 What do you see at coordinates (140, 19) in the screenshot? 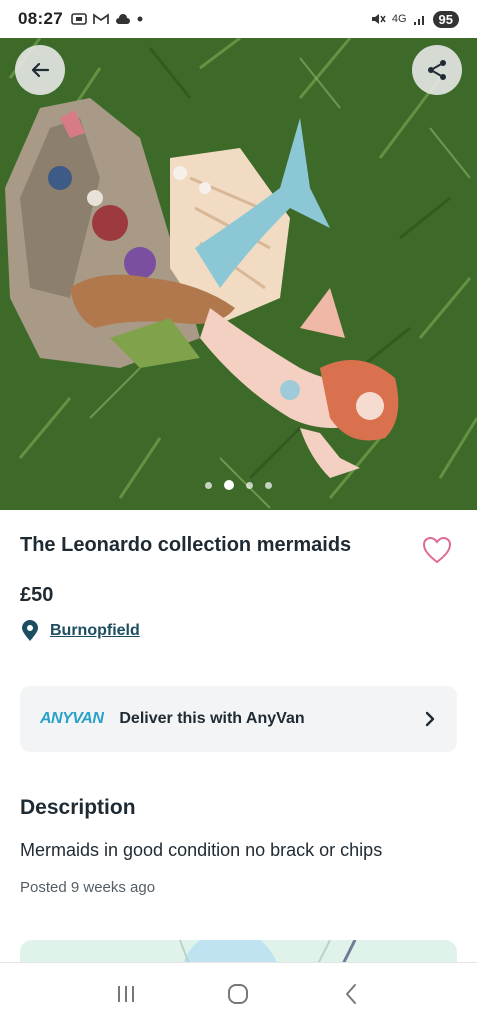
I see `dot-icon` at bounding box center [140, 19].